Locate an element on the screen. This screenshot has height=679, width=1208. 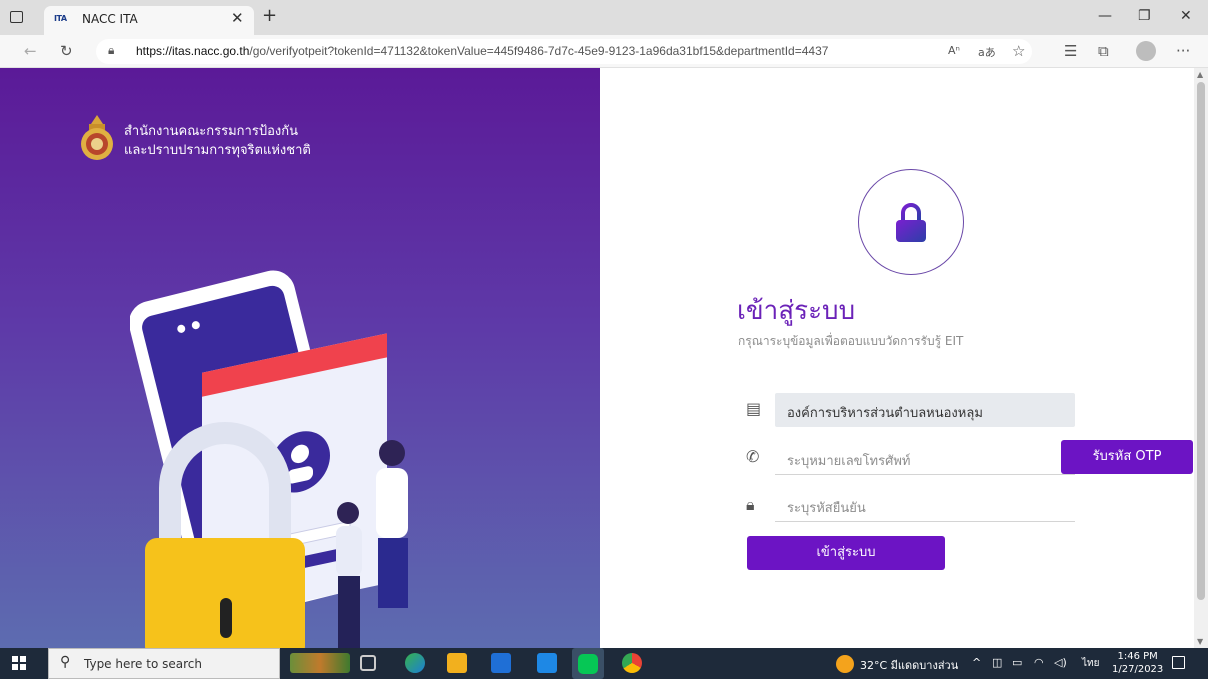
scroll-down-icon: ▼ is located at coordinates (1200, 641).